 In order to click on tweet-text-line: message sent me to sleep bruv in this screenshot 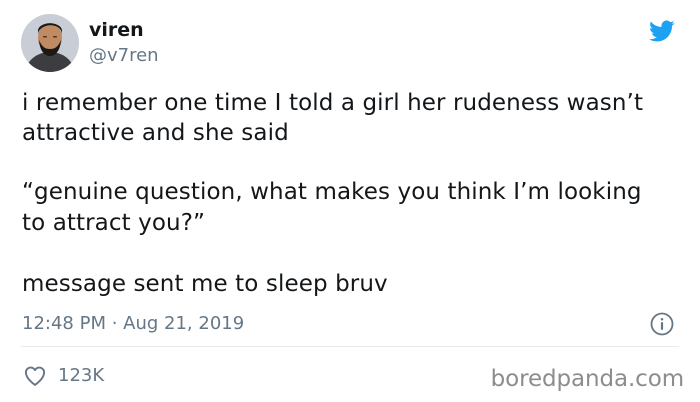, I will do `click(205, 284)`.